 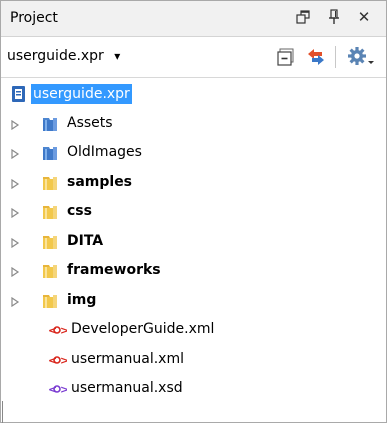 I want to click on tree-item: frameworks, so click(x=193, y=271).